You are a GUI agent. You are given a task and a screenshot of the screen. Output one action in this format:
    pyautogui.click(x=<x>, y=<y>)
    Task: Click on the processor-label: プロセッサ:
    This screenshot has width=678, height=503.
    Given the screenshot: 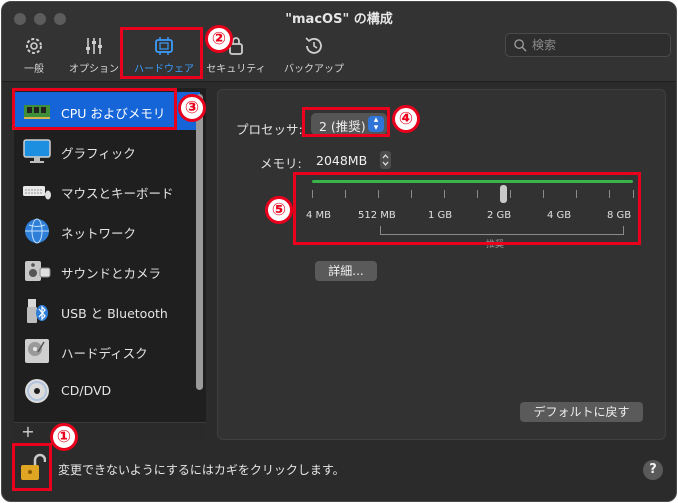 What is the action you would take?
    pyautogui.click(x=269, y=129)
    